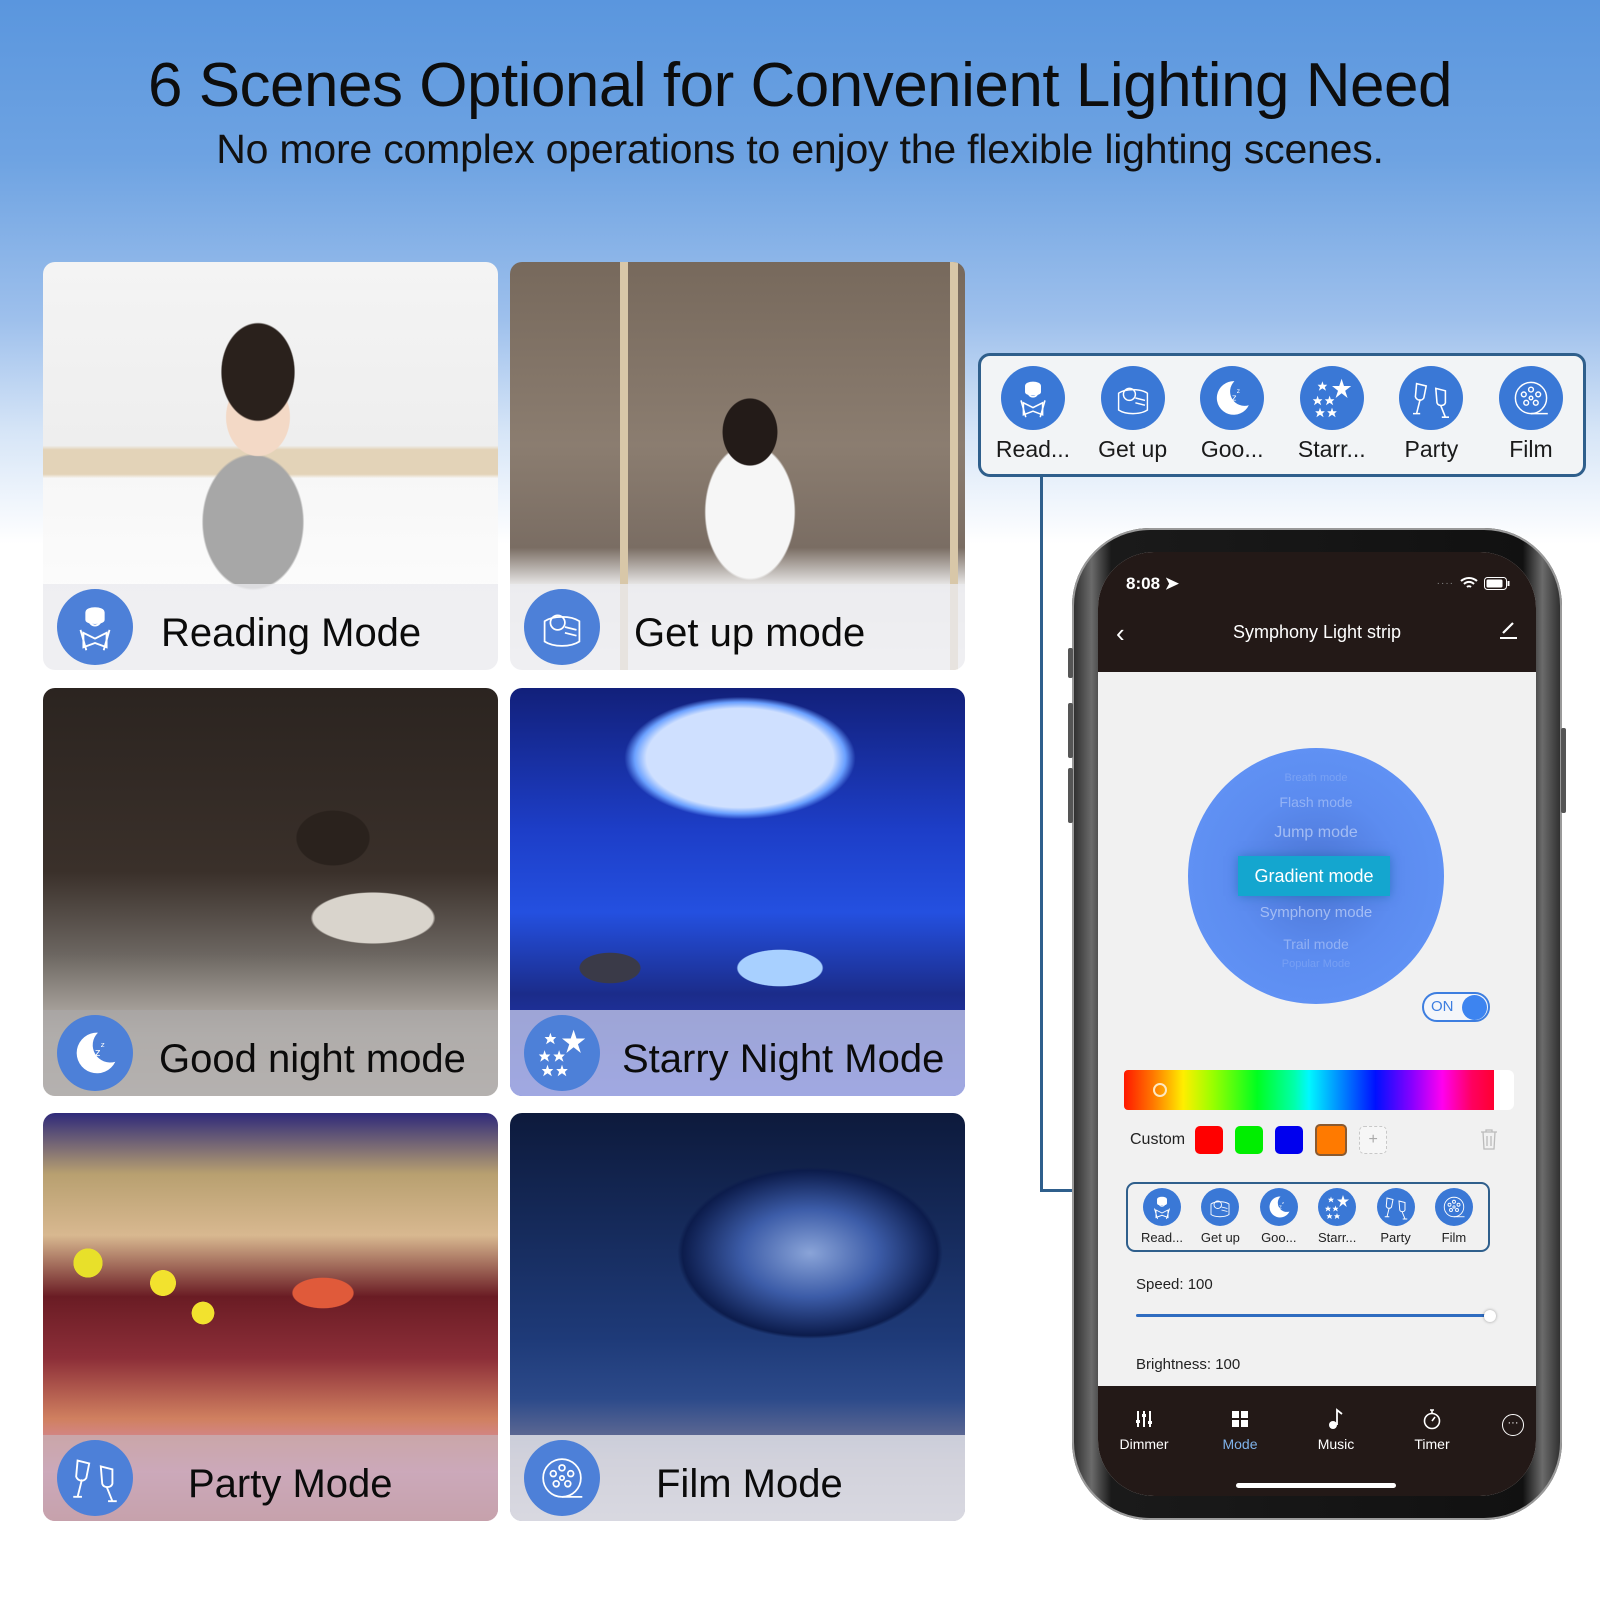 The image size is (1600, 1600). Describe the element at coordinates (270, 466) in the screenshot. I see `scene-card-reading: Reading Mode` at that location.